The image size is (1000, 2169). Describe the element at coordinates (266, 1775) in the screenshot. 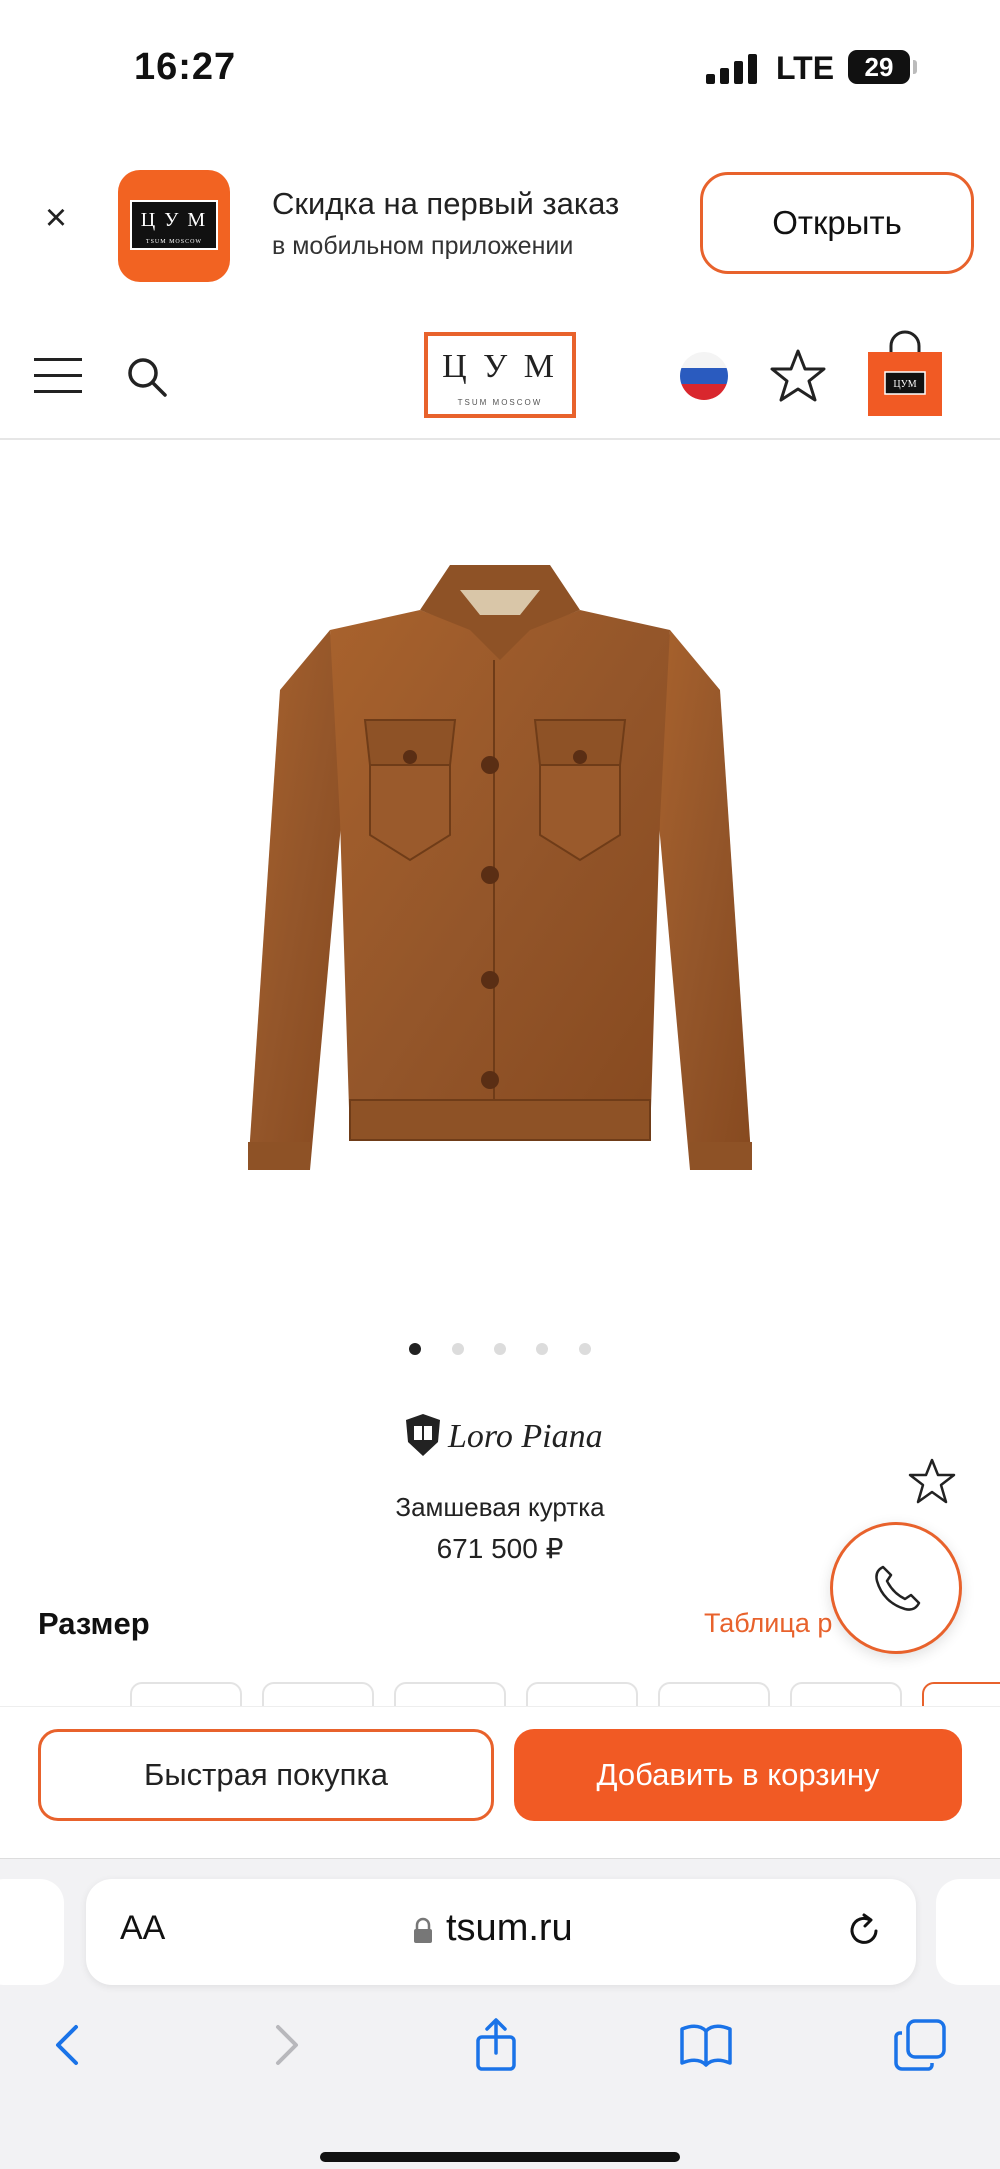

I see `quick-buy-button: Быстрая покупка` at that location.